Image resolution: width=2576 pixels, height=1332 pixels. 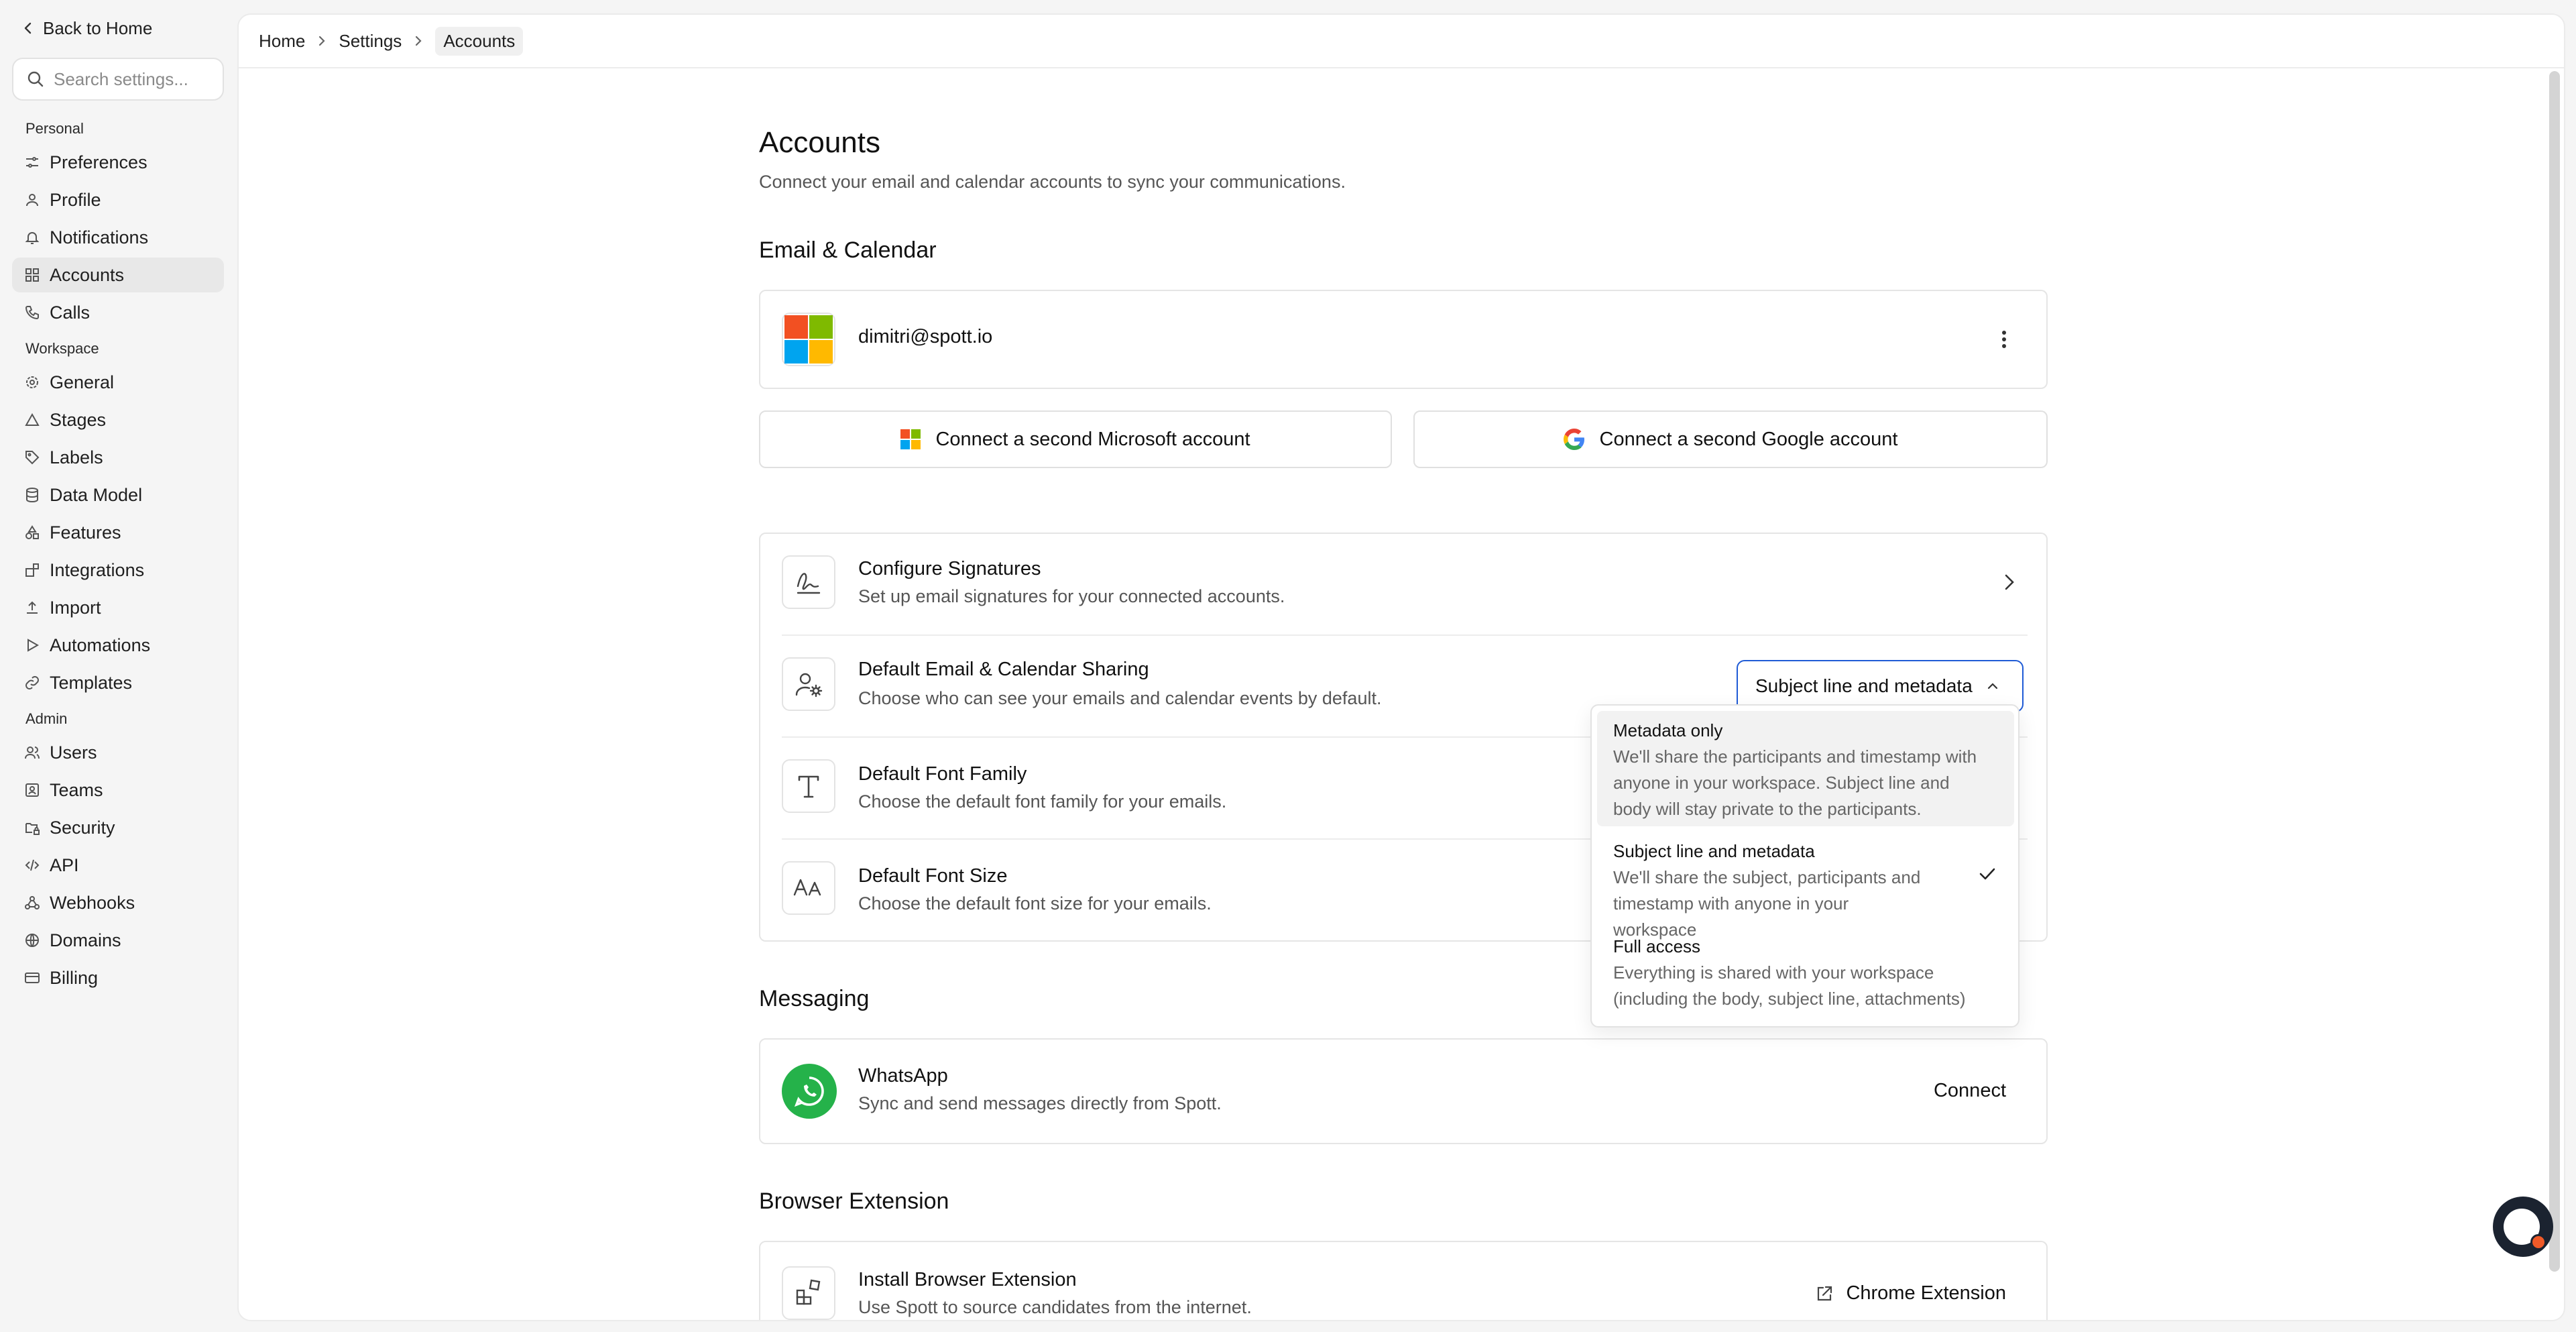 What do you see at coordinates (82, 382) in the screenshot?
I see `sidebar-item-label: General` at bounding box center [82, 382].